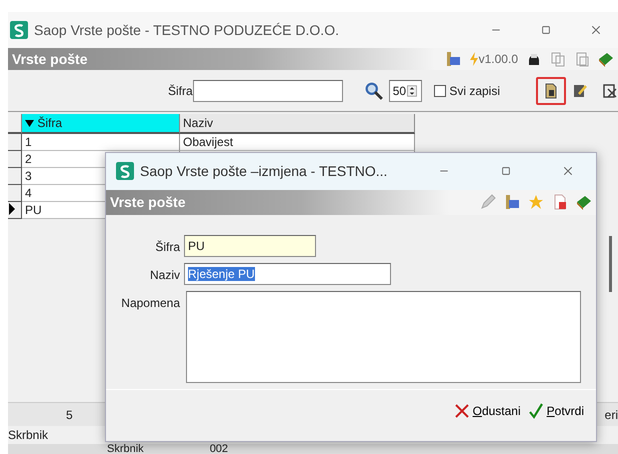  Describe the element at coordinates (383, 336) in the screenshot. I see `textarea-field` at that location.